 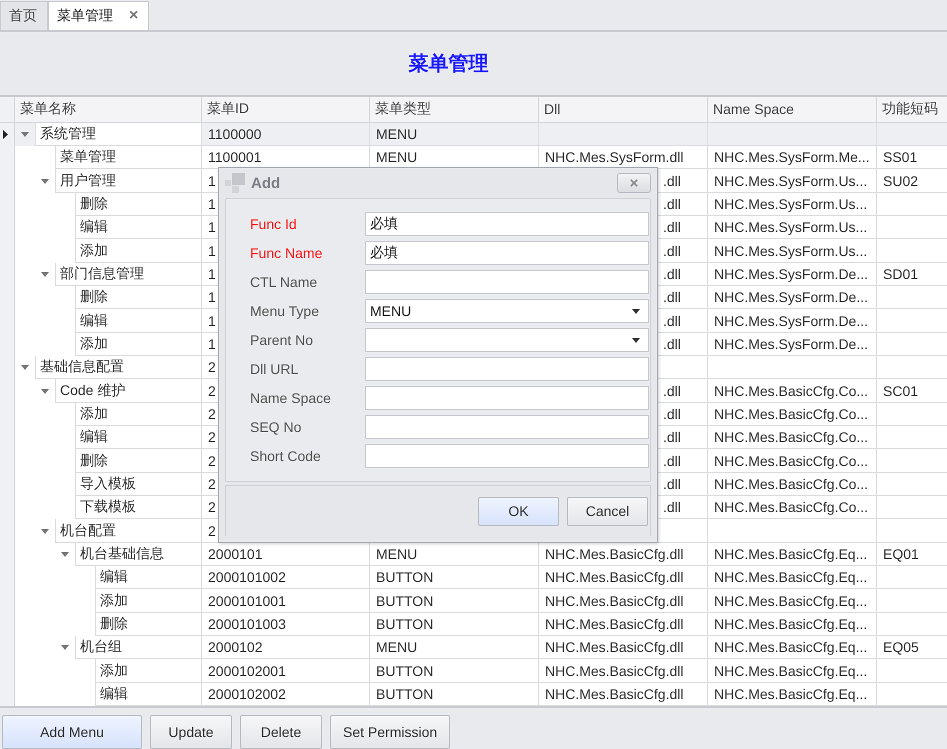 I want to click on toolbar-button: Delete, so click(x=281, y=732).